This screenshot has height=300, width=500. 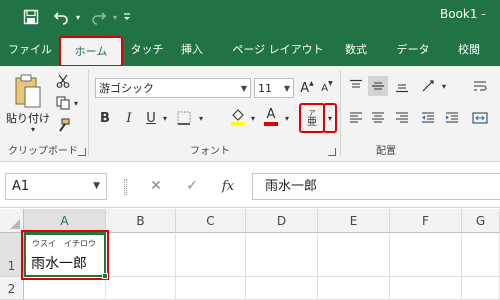 I want to click on cell-a2, so click(x=65, y=288).